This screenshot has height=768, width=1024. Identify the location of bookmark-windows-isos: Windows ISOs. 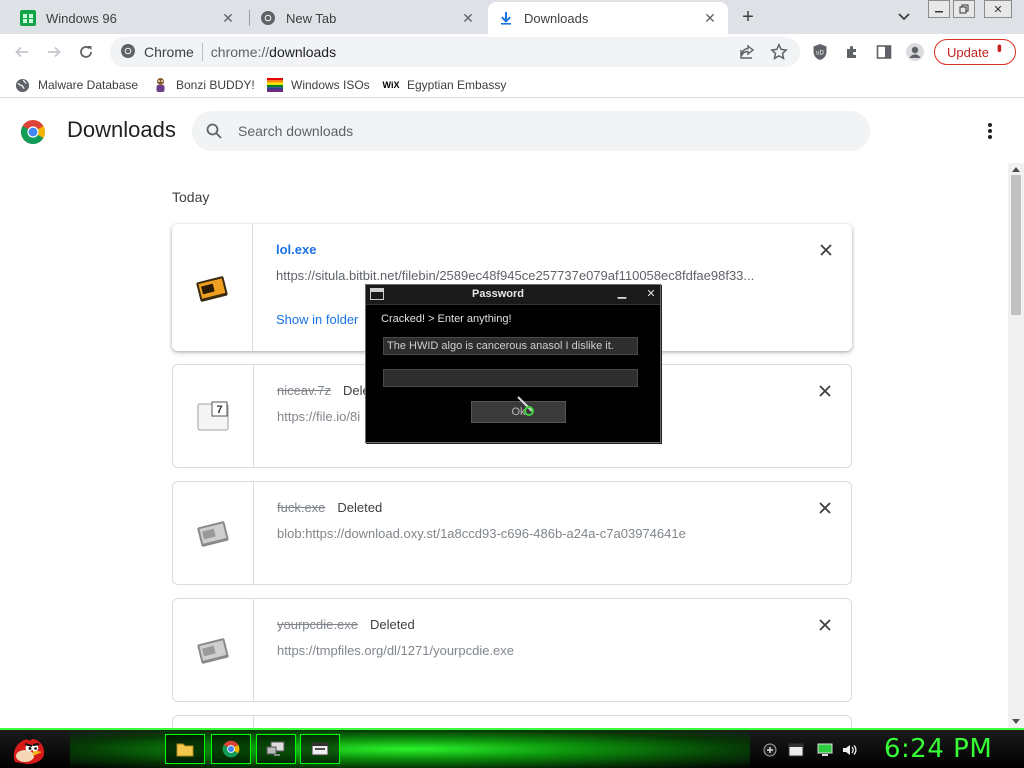
(318, 85).